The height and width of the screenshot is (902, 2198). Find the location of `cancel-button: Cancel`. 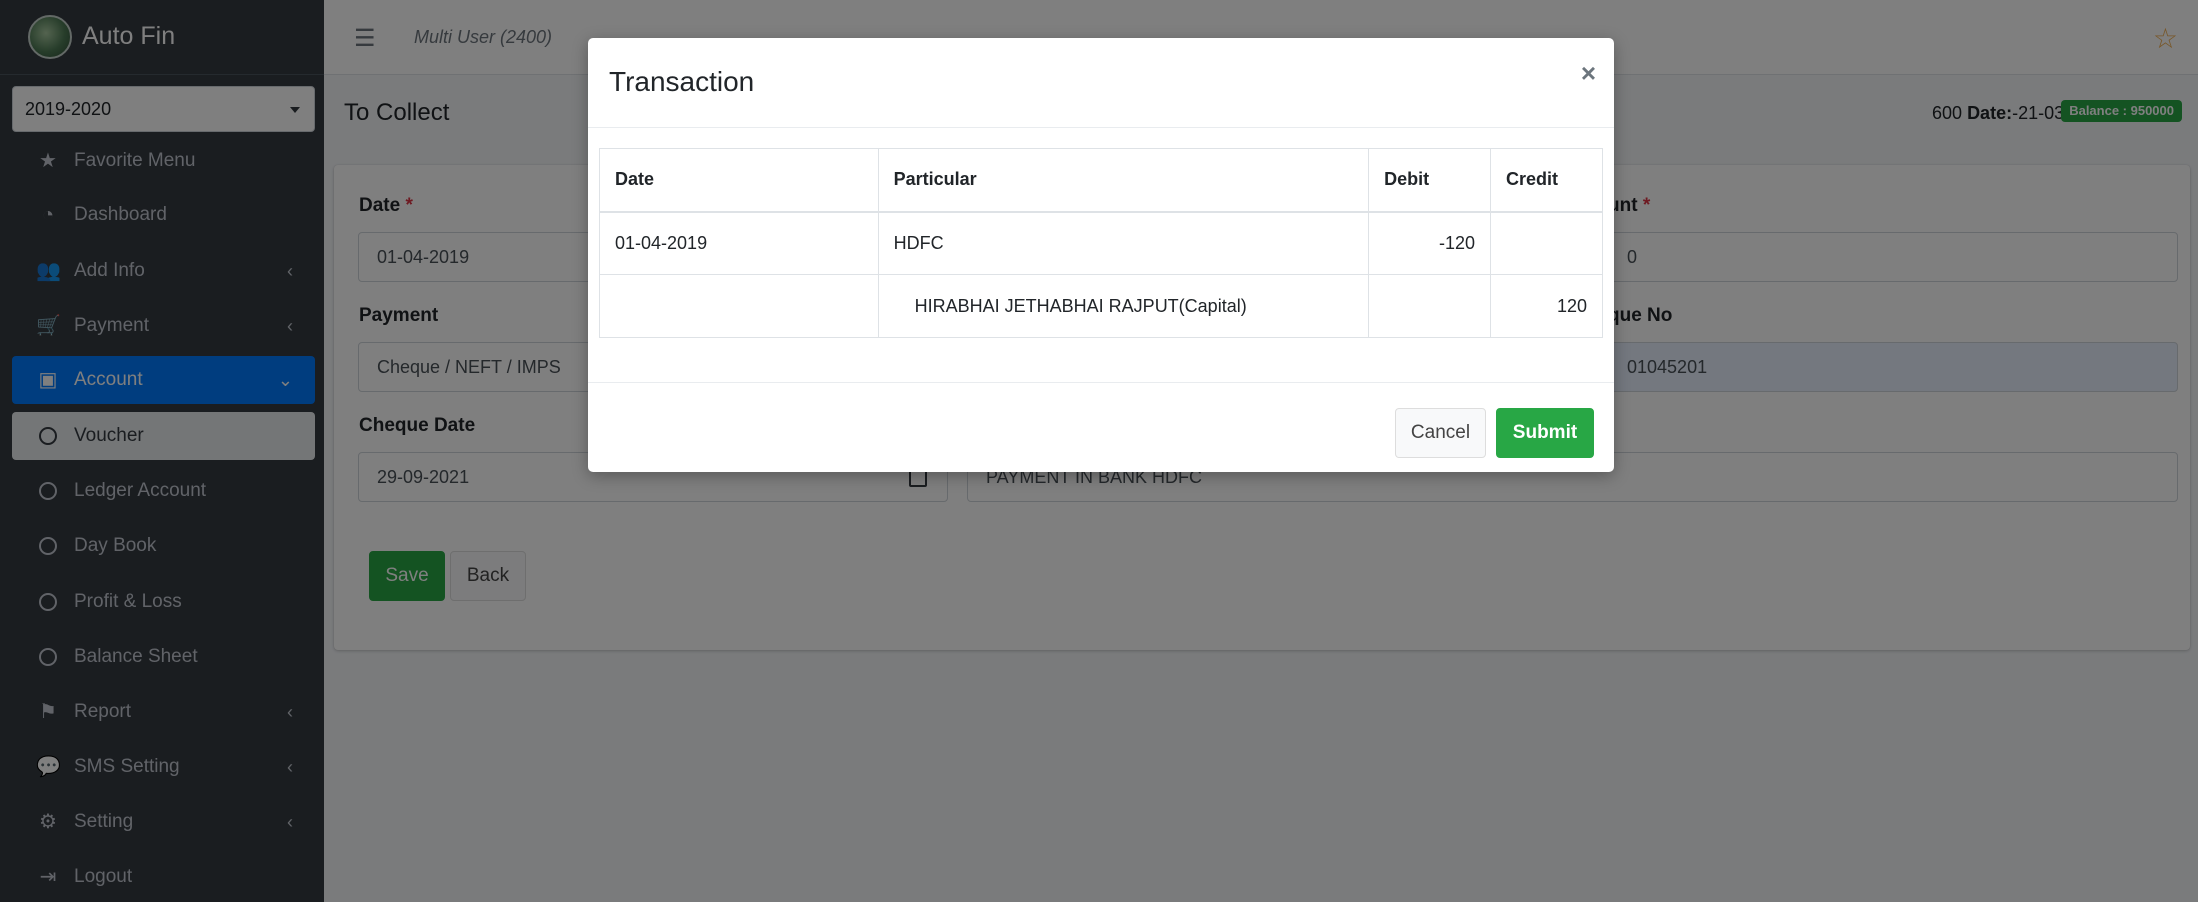

cancel-button: Cancel is located at coordinates (1440, 433).